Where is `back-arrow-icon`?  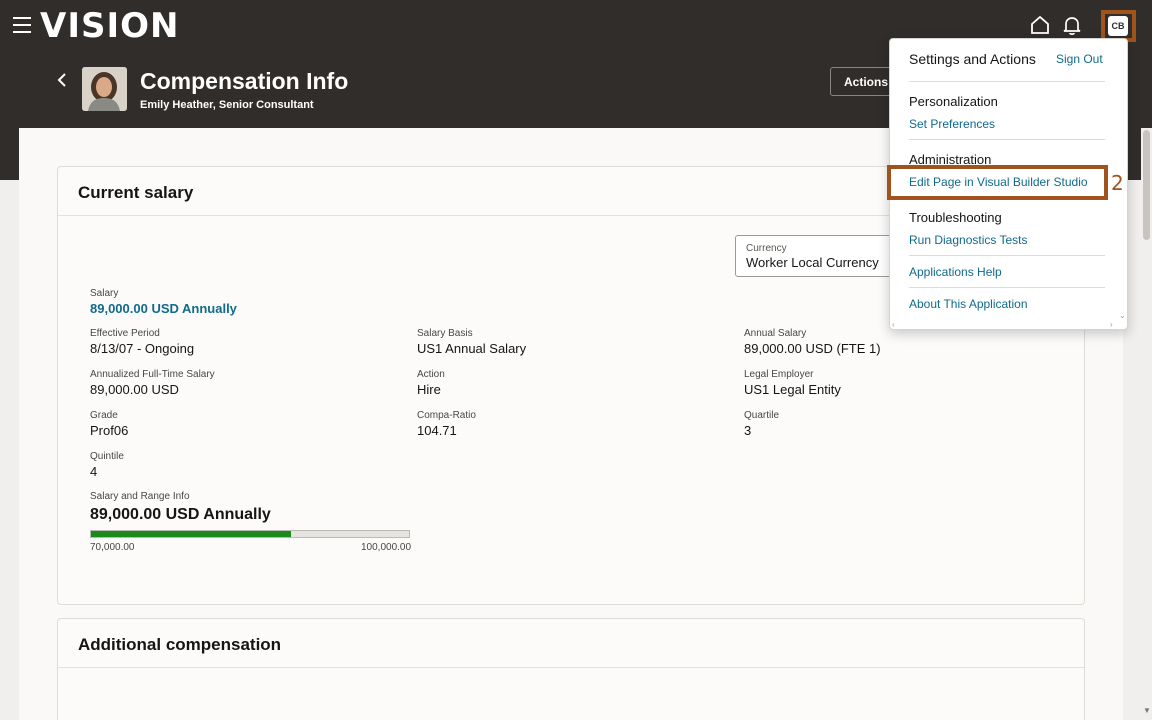 back-arrow-icon is located at coordinates (62, 80).